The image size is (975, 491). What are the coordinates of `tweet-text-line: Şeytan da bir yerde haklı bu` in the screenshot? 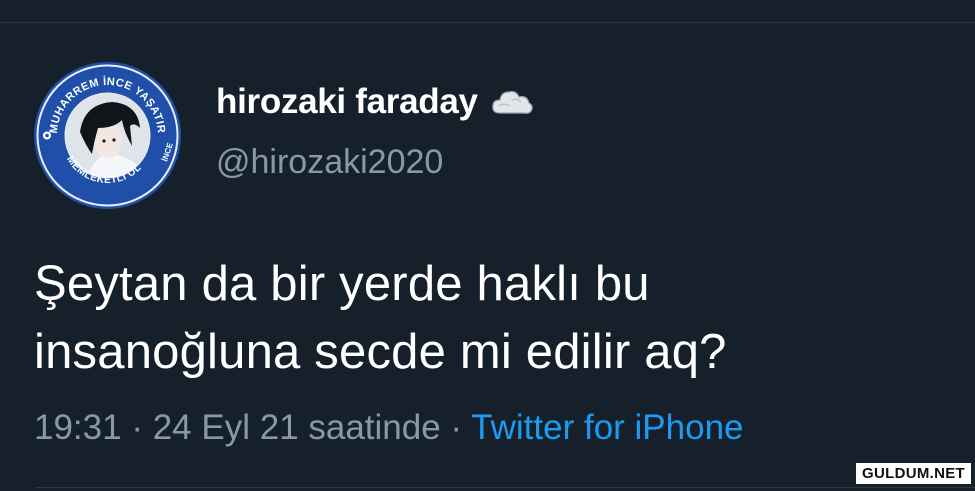 It's located at (342, 284).